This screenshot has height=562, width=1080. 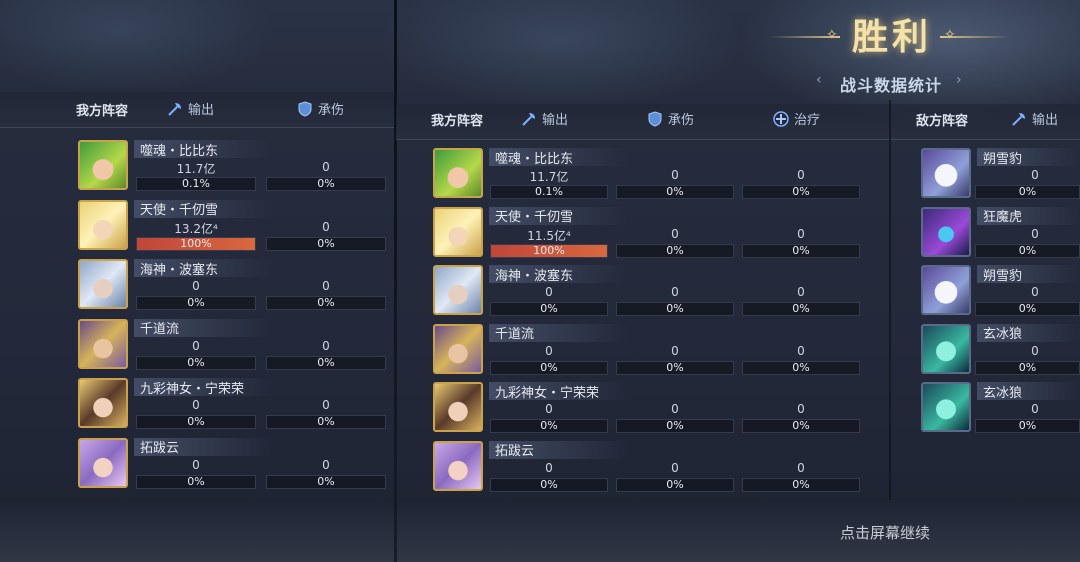 What do you see at coordinates (236, 228) in the screenshot?
I see `hero-stat-row: 天使・千仞雪 13.2亿⁴ 100% 0 0%` at bounding box center [236, 228].